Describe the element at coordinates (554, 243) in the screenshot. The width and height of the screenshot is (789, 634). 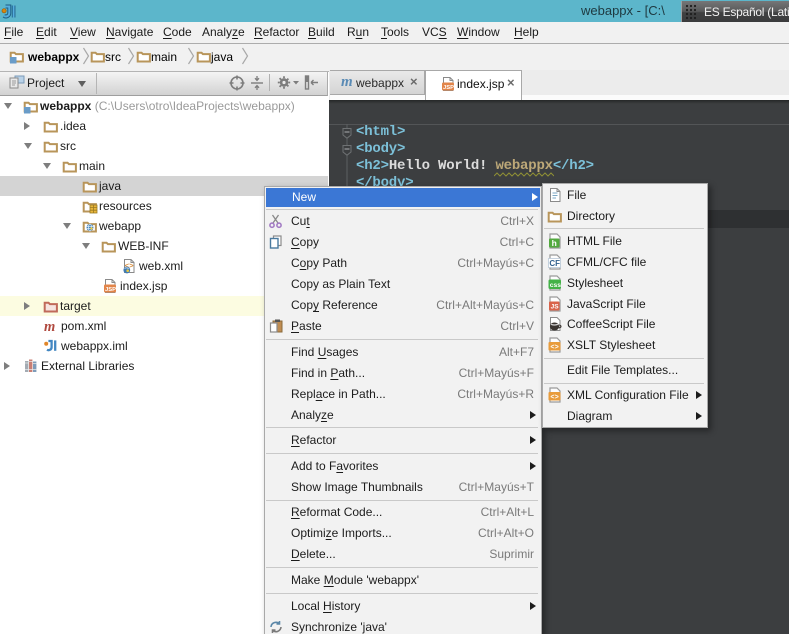
I see `svg-text: h` at that location.